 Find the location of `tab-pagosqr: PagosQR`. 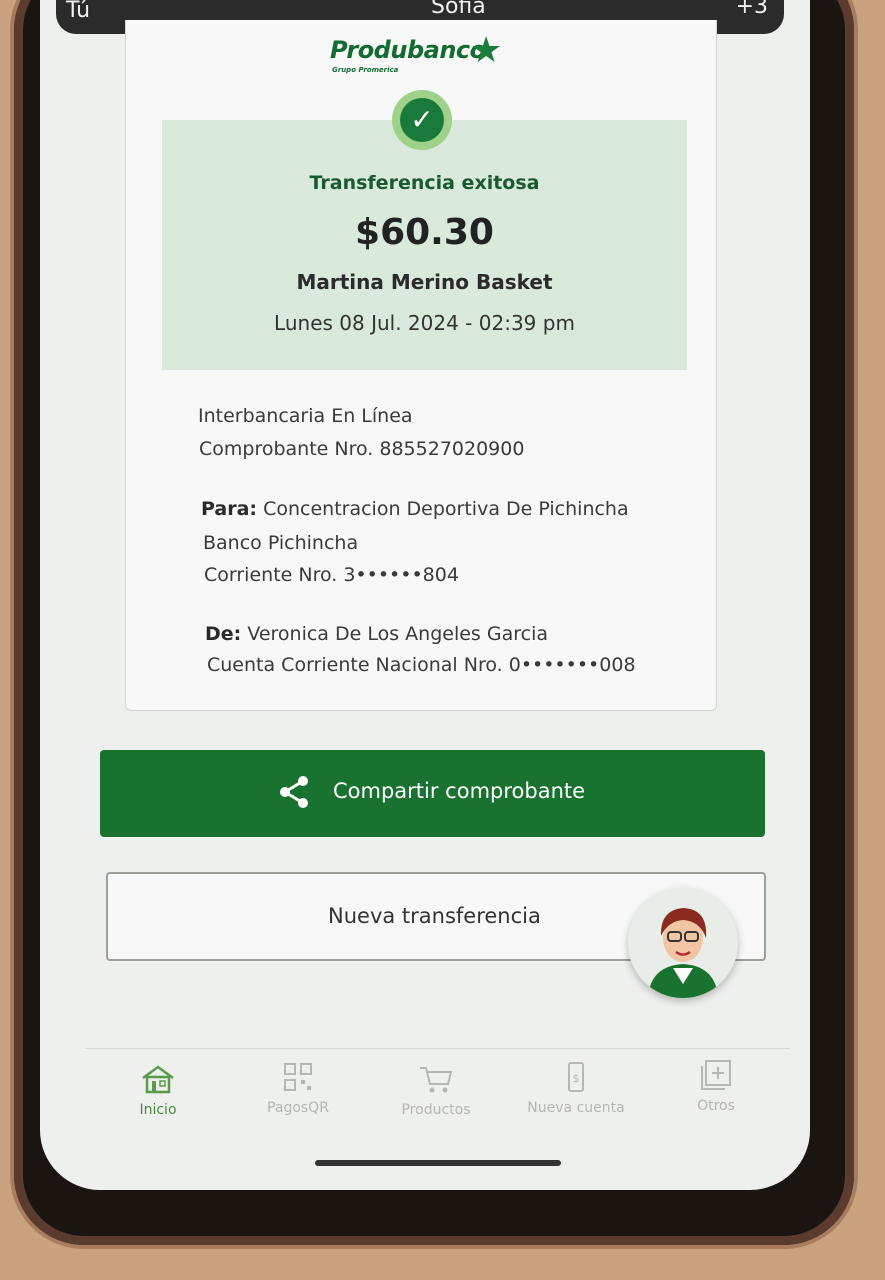

tab-pagosqr: PagosQR is located at coordinates (298, 1089).